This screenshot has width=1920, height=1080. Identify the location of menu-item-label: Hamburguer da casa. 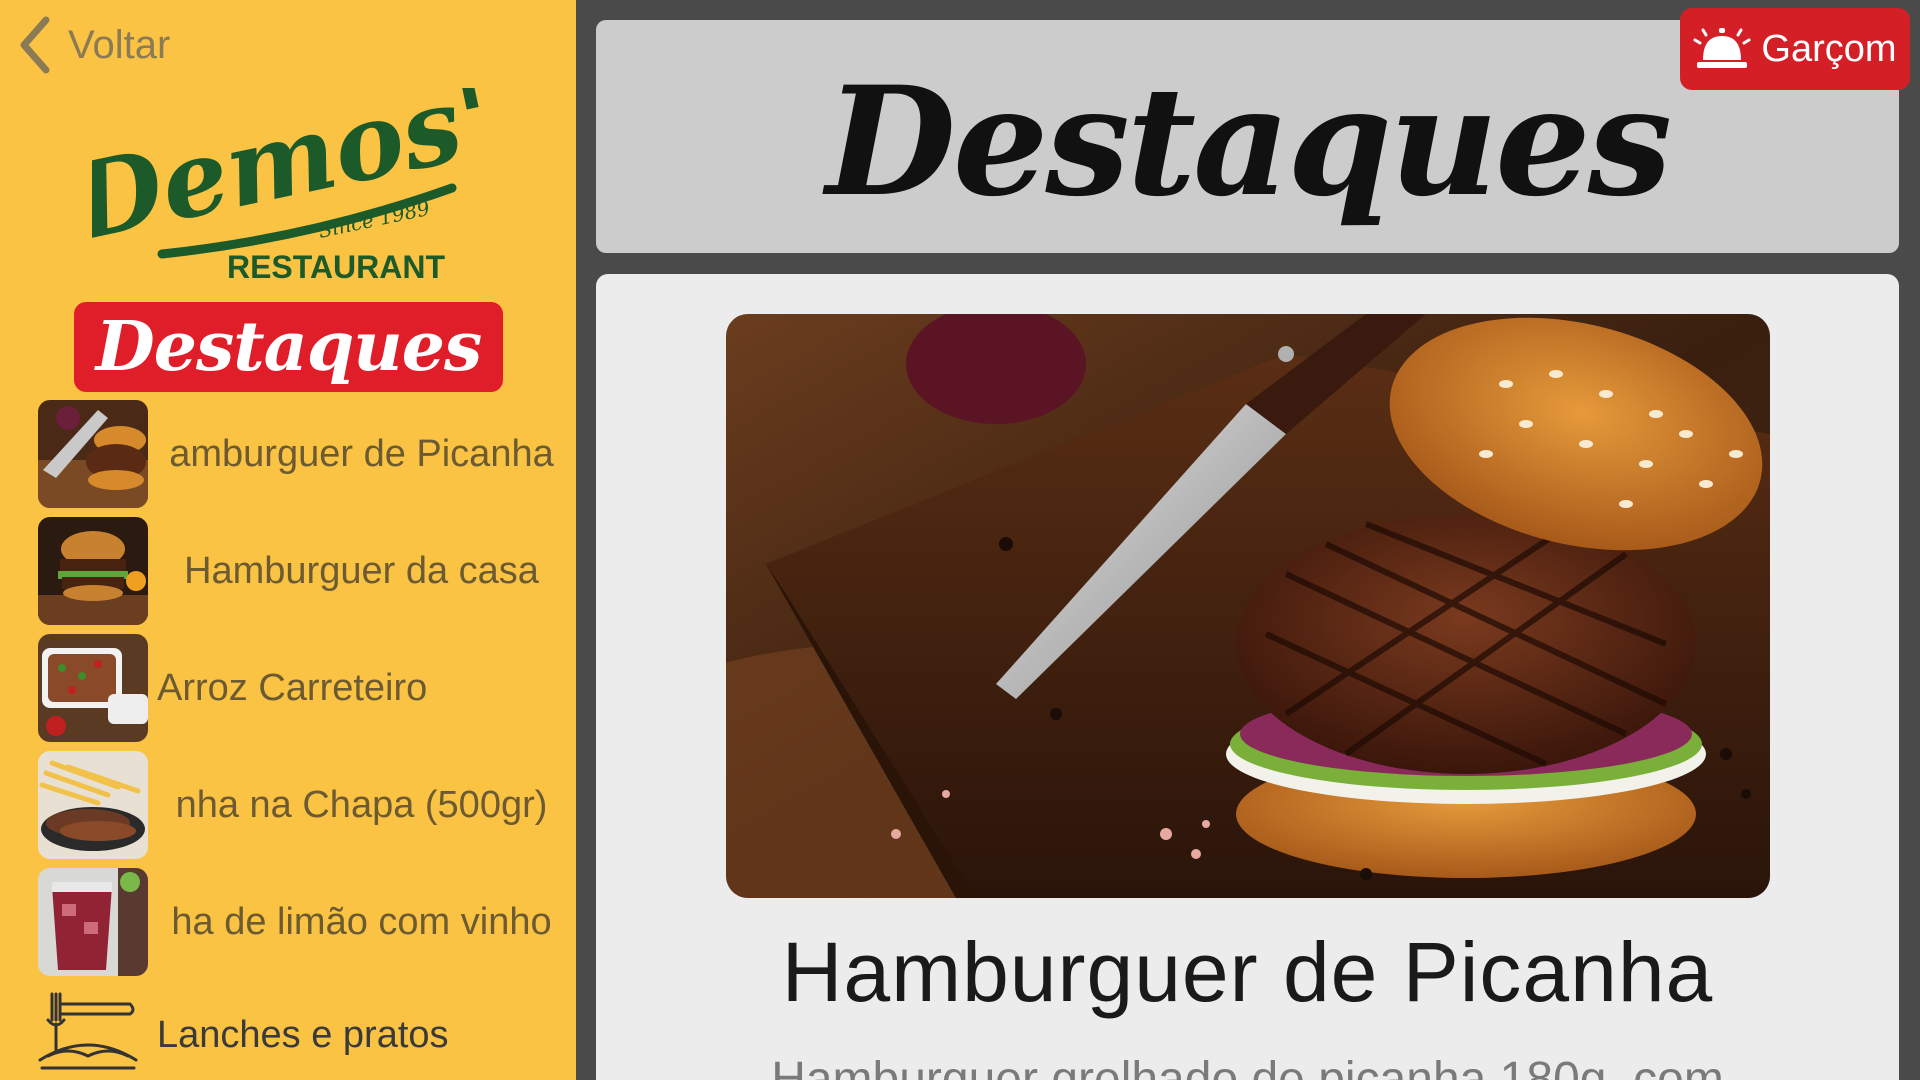
(361, 571).